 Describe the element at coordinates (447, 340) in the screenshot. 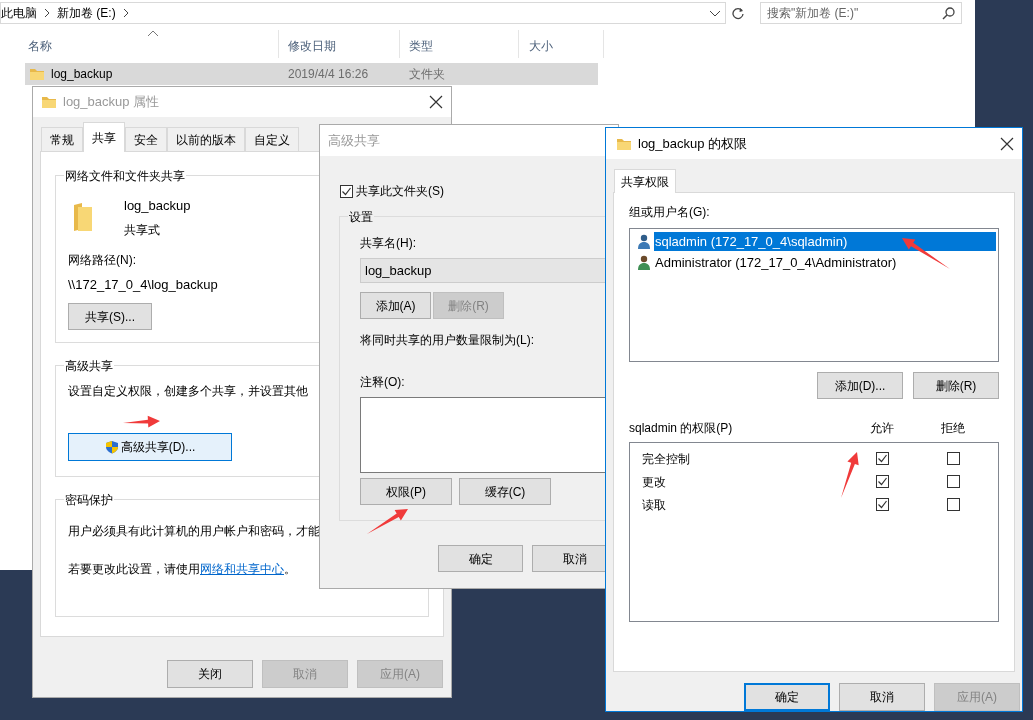

I see `field-label: 将同时共享的用户数量限制为(L):` at that location.